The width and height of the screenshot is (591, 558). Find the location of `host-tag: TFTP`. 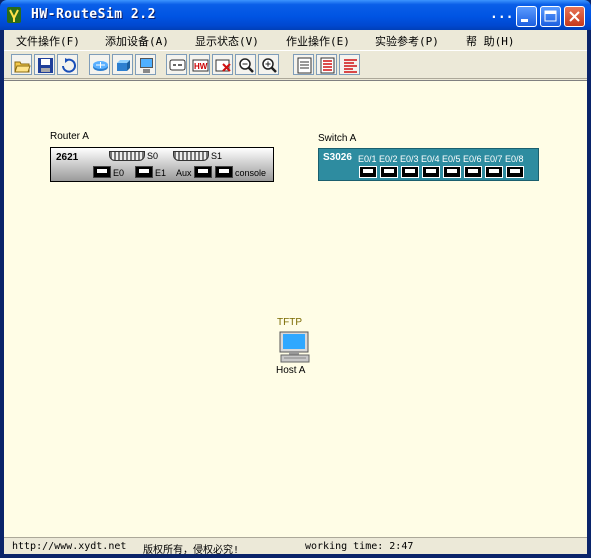

host-tag: TFTP is located at coordinates (289, 322).